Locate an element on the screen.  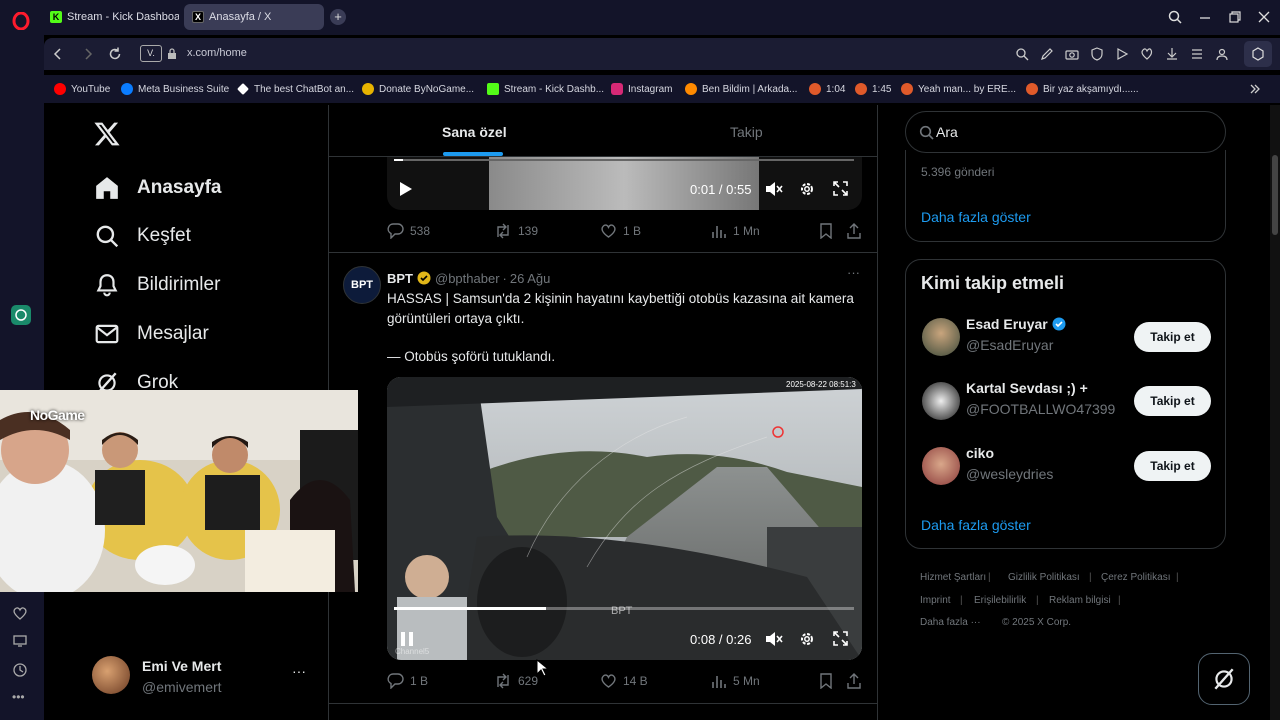
author-name: BPT is located at coordinates (400, 278).